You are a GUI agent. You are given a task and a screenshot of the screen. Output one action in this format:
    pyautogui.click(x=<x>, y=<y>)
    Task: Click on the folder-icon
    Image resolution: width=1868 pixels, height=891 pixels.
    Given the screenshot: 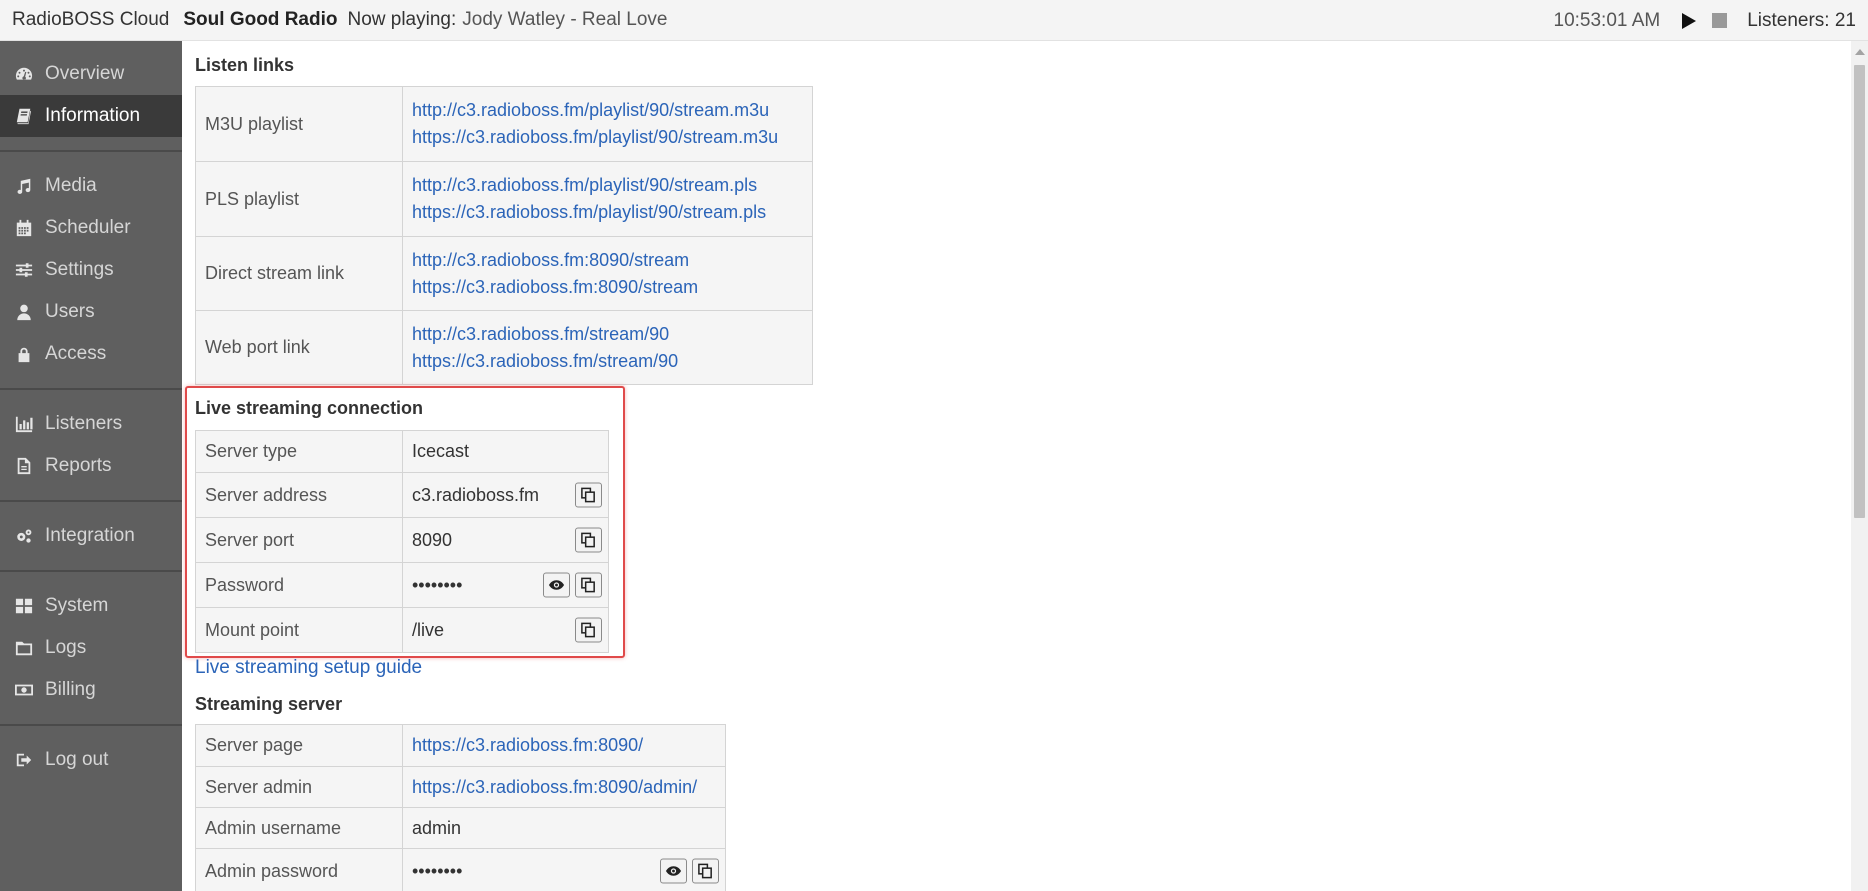 What is the action you would take?
    pyautogui.click(x=24, y=648)
    